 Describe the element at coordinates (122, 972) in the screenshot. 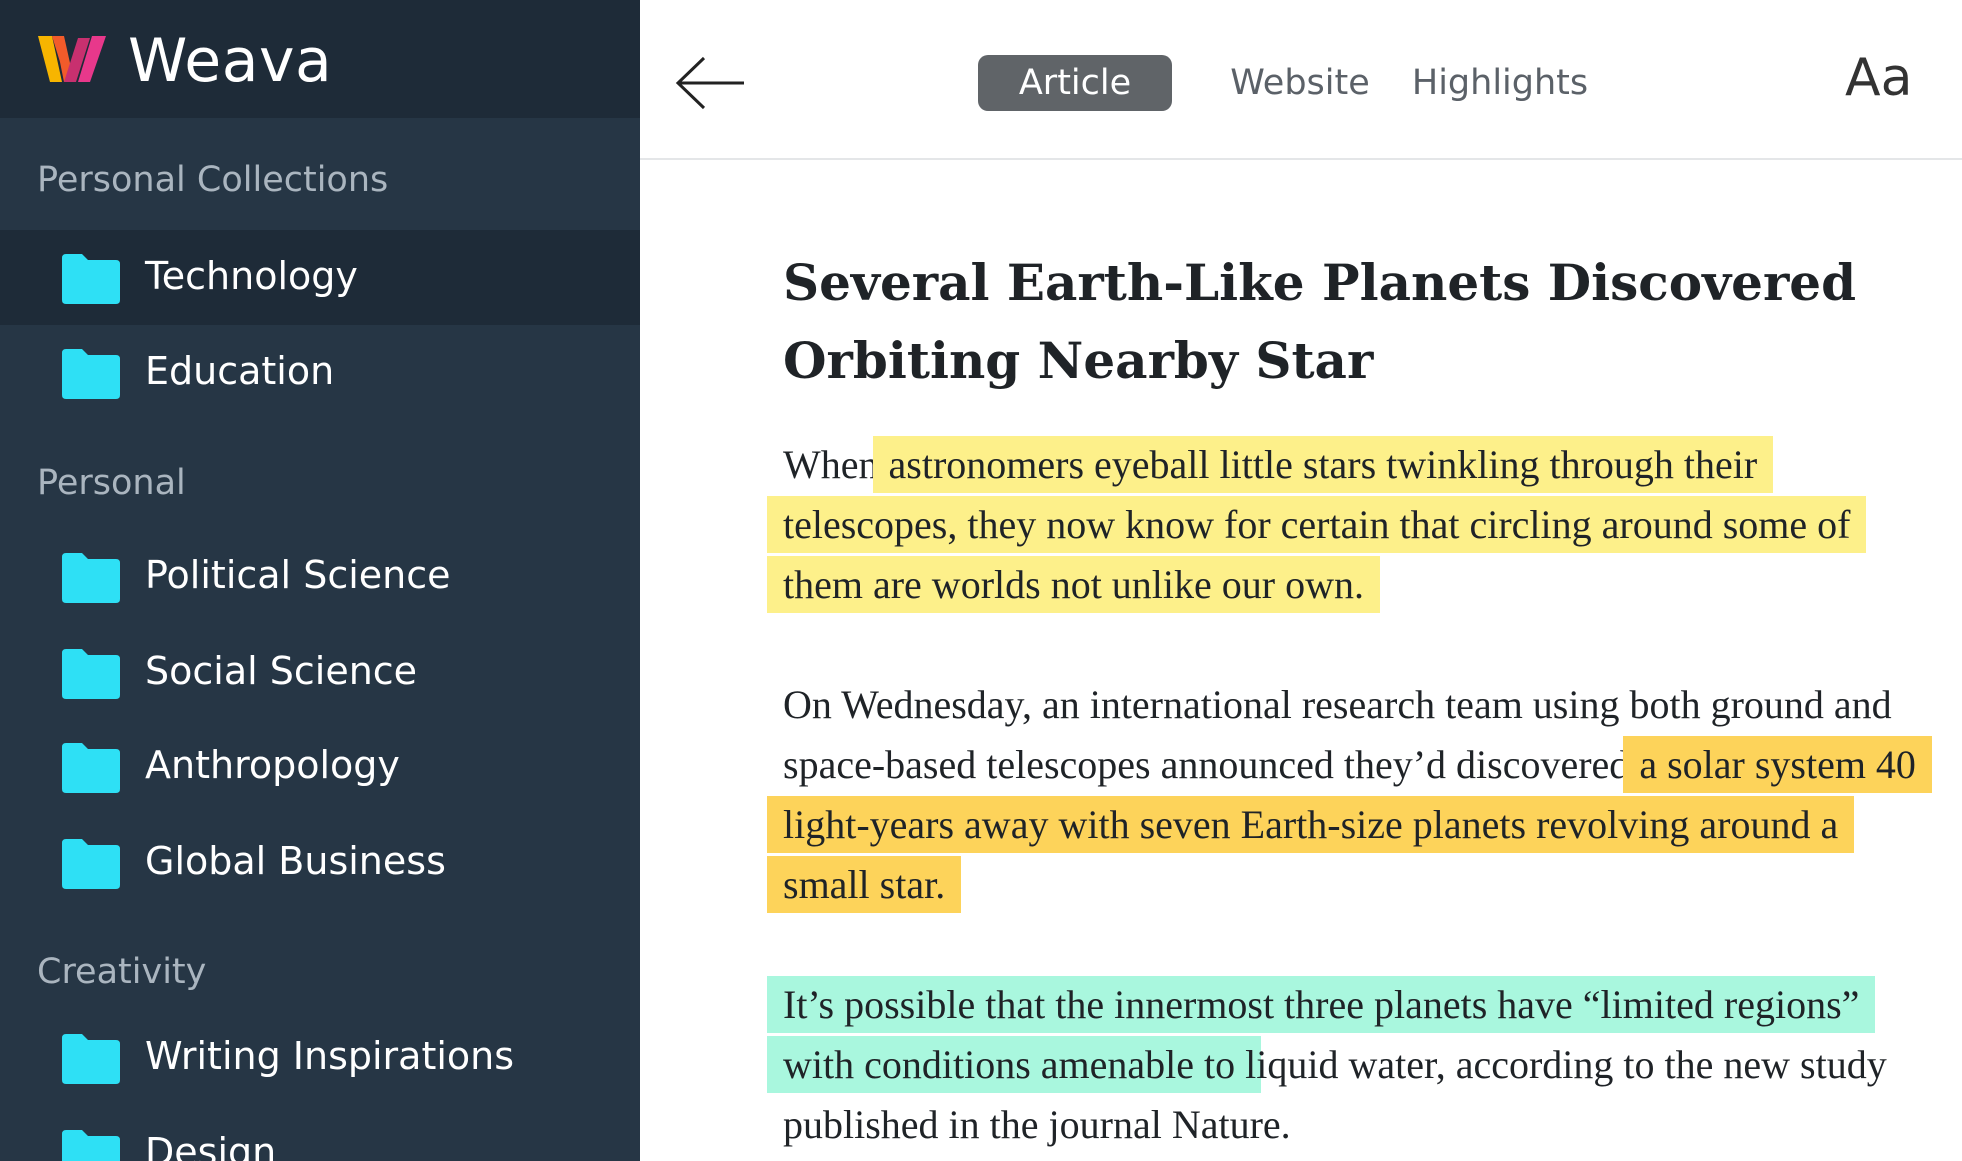

I see `section-title-creativity: Creativity` at that location.